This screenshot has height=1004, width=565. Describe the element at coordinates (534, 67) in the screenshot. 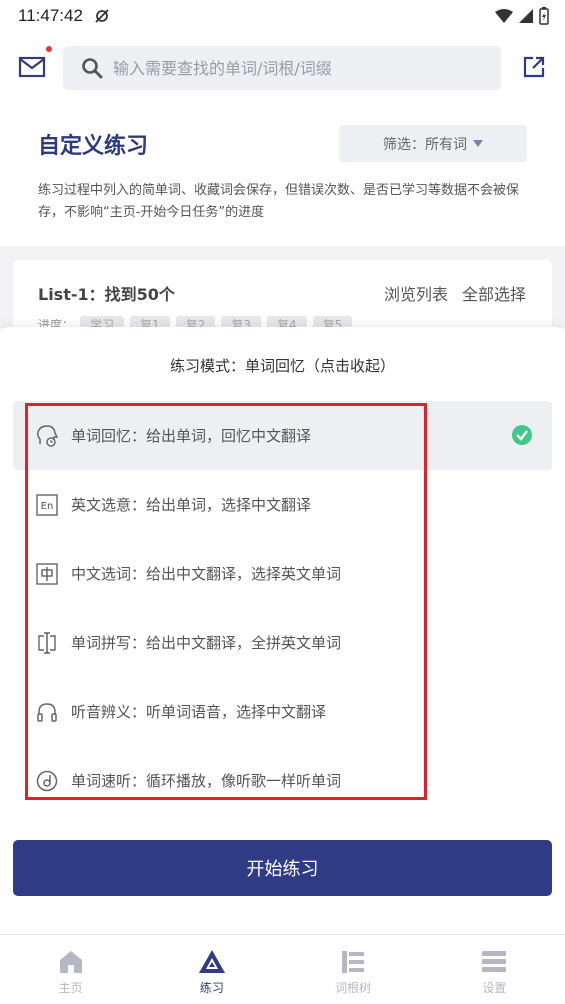

I see `share-icon` at that location.